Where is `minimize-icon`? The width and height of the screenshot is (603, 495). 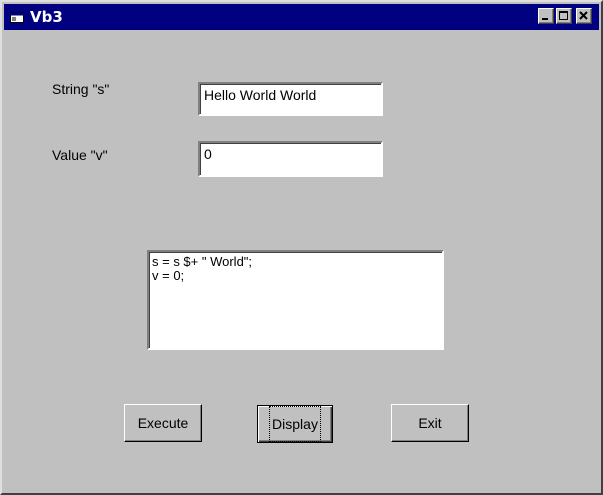 minimize-icon is located at coordinates (545, 19).